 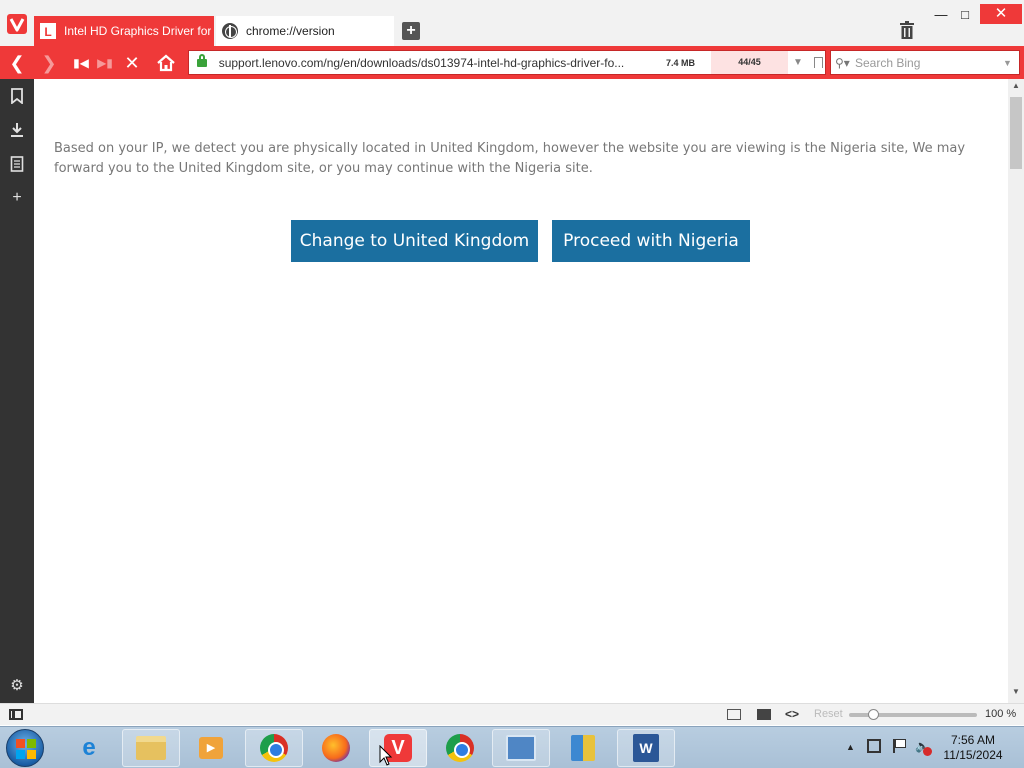 I want to click on search-field: ⚲▾ Search Bing ▼, so click(x=925, y=62).